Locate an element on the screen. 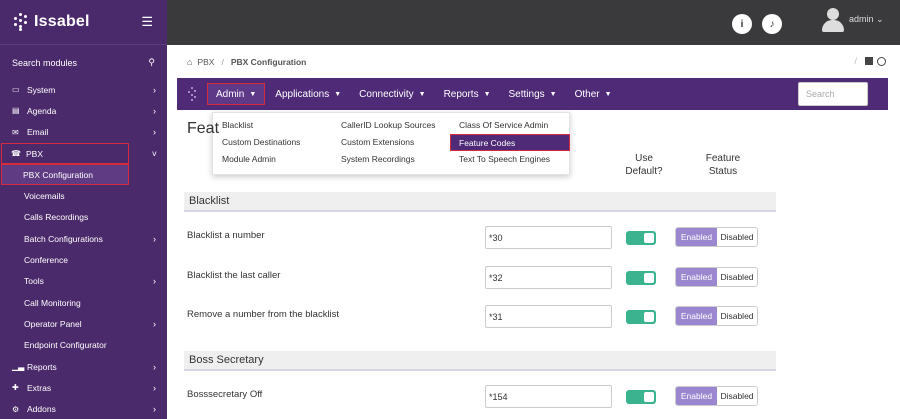 The width and height of the screenshot is (900, 419). gear-icon: ⚙ is located at coordinates (16, 409).